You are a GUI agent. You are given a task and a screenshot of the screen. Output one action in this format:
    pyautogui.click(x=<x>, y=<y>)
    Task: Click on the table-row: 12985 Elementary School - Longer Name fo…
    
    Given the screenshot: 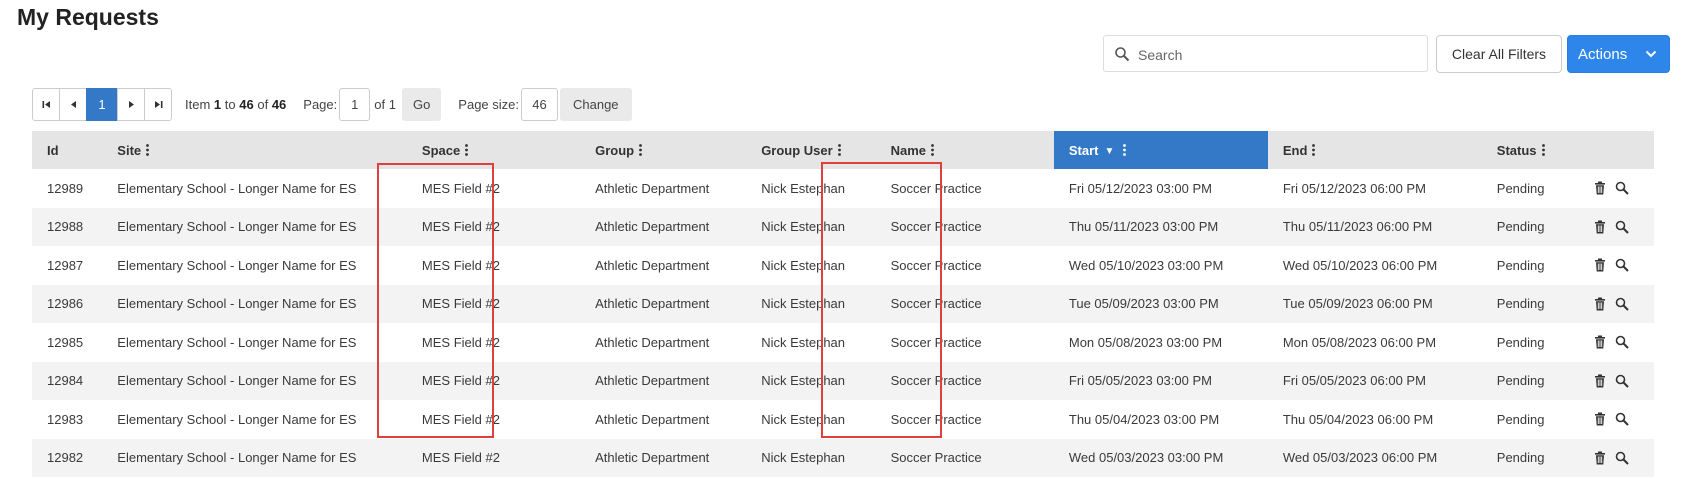 What is the action you would take?
    pyautogui.click(x=843, y=342)
    